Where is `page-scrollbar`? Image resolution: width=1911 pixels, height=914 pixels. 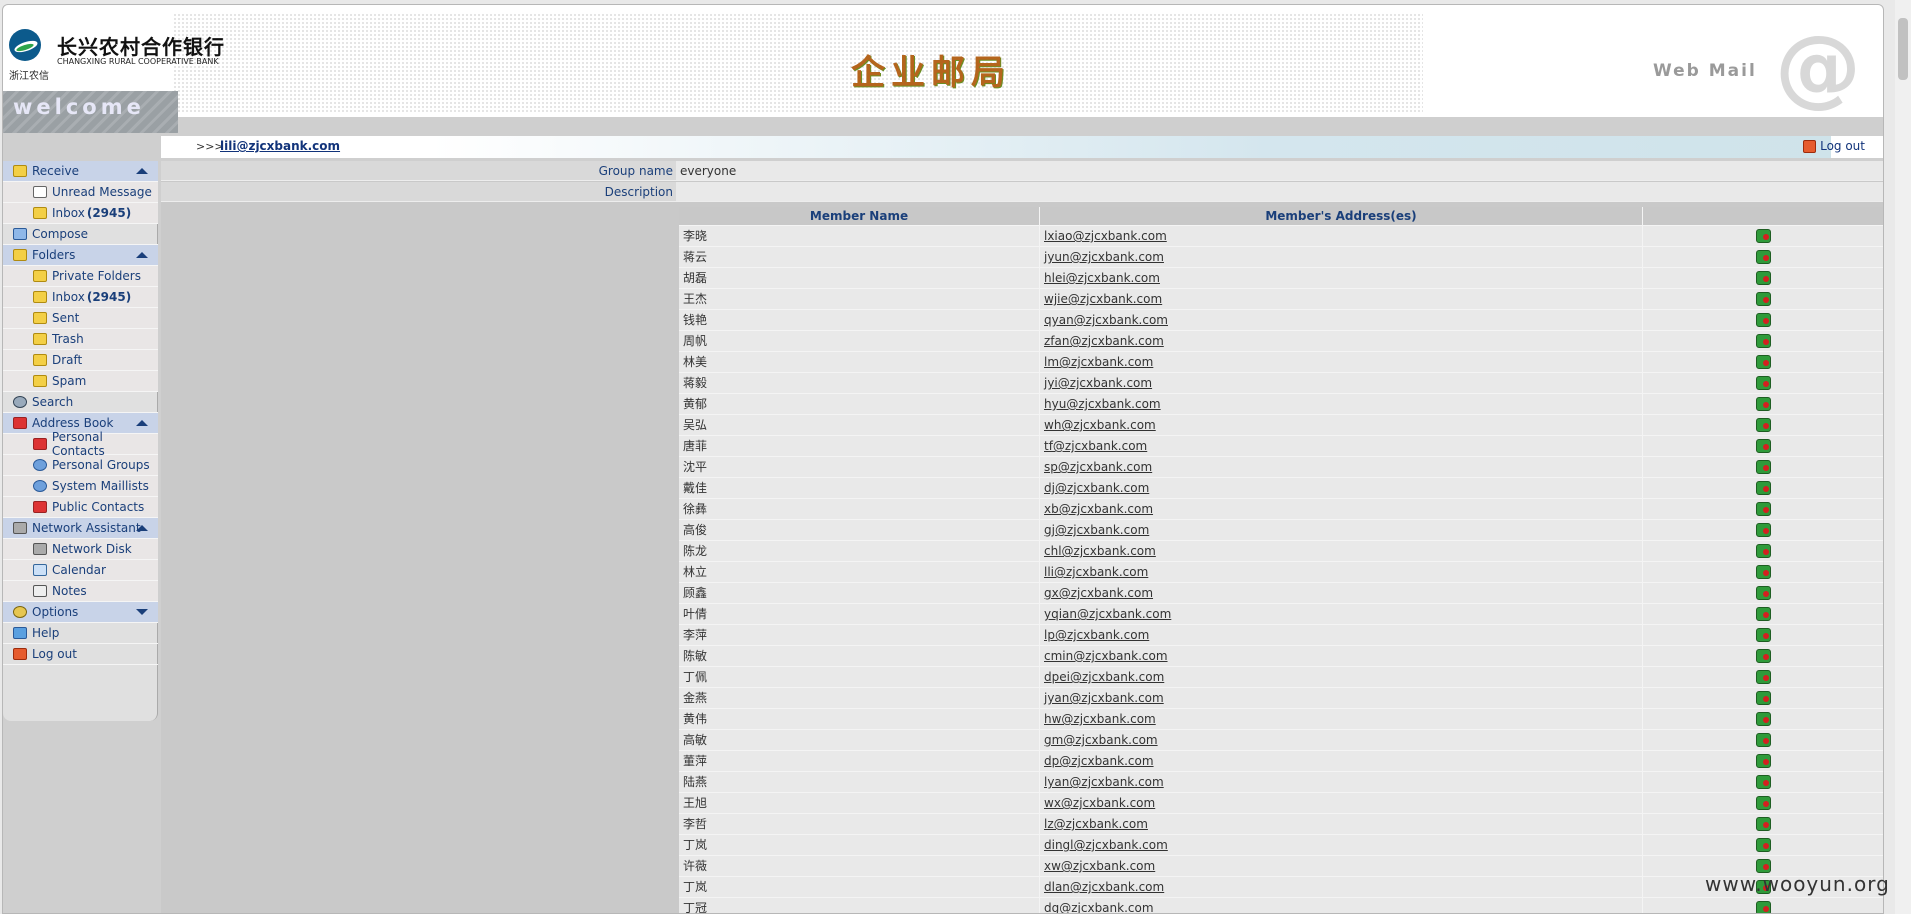 page-scrollbar is located at coordinates (1903, 457).